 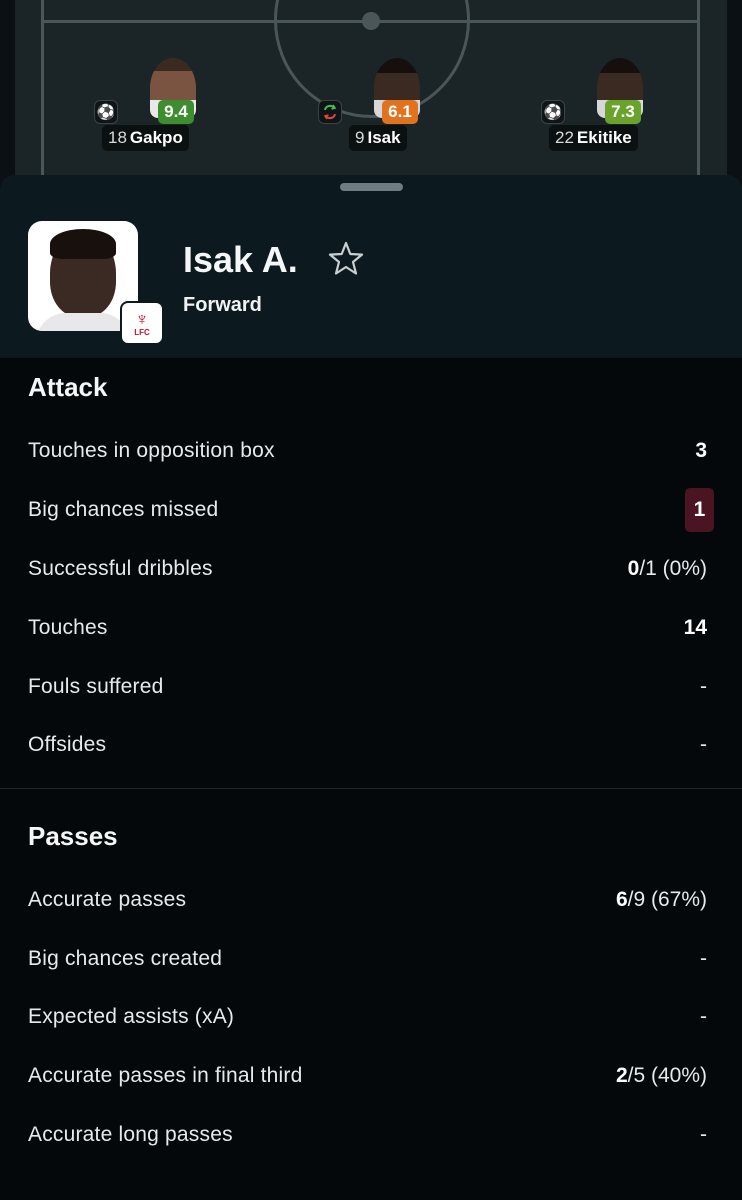 I want to click on stat-row: Big chances created -, so click(x=371, y=959).